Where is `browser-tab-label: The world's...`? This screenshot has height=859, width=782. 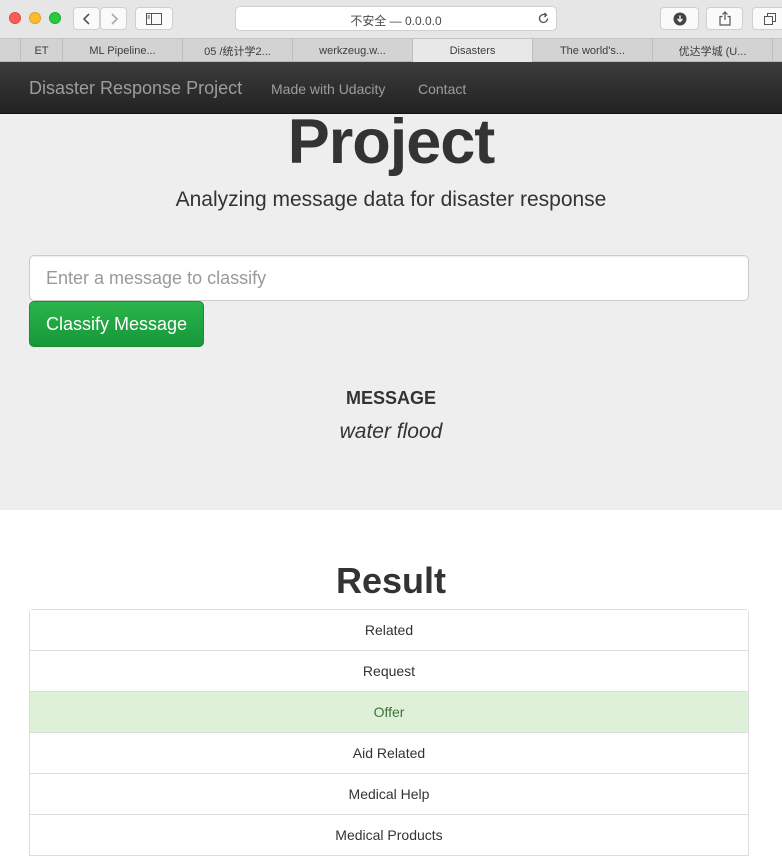 browser-tab-label: The world's... is located at coordinates (592, 50).